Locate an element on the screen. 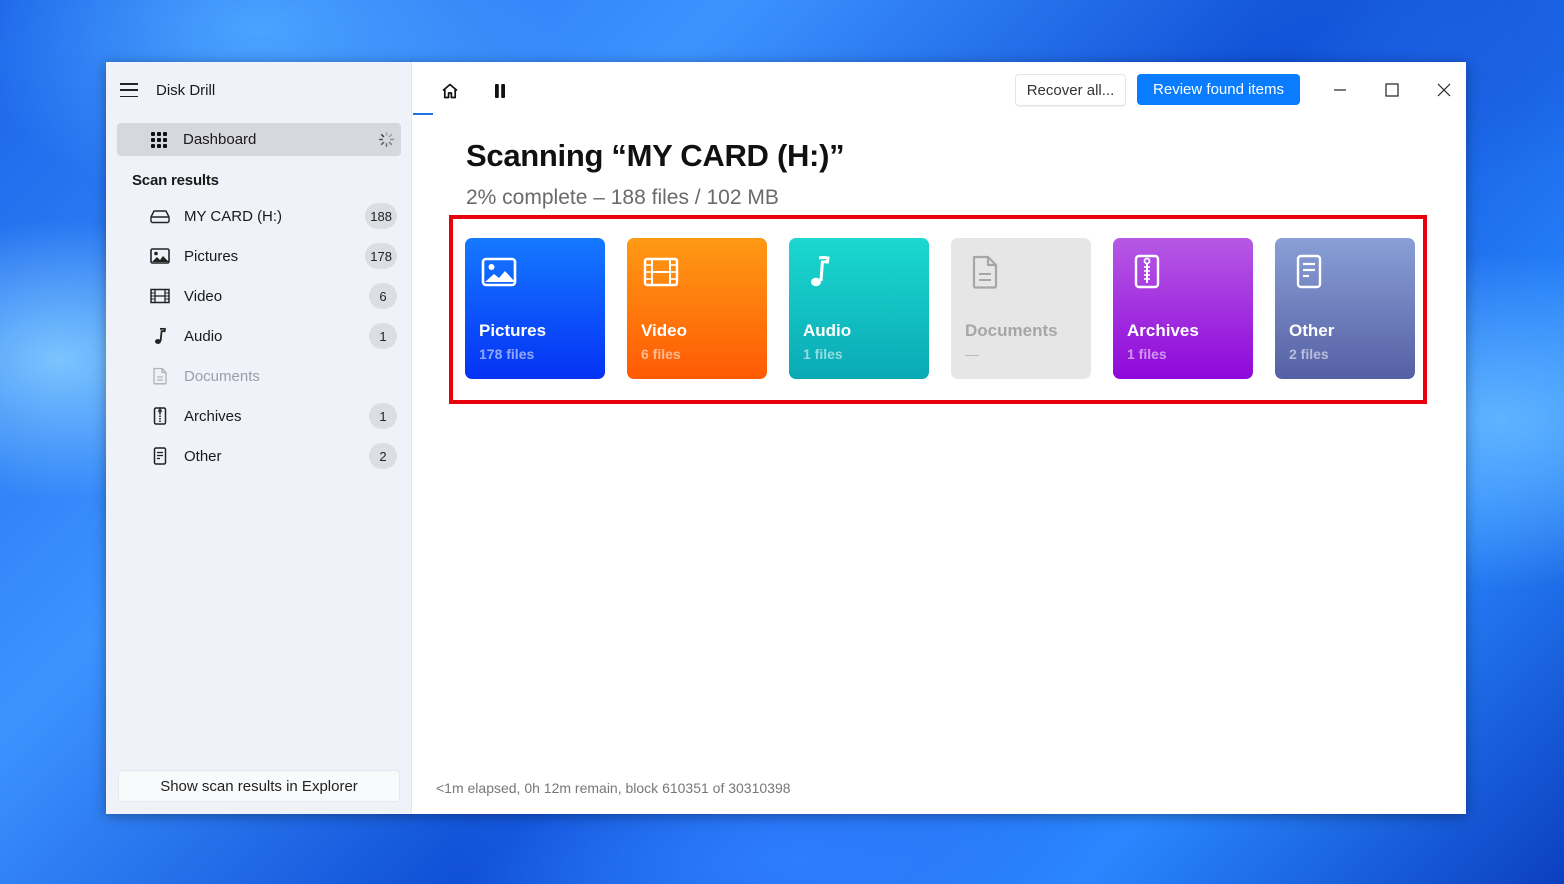  app-title: Disk Drill is located at coordinates (186, 90).